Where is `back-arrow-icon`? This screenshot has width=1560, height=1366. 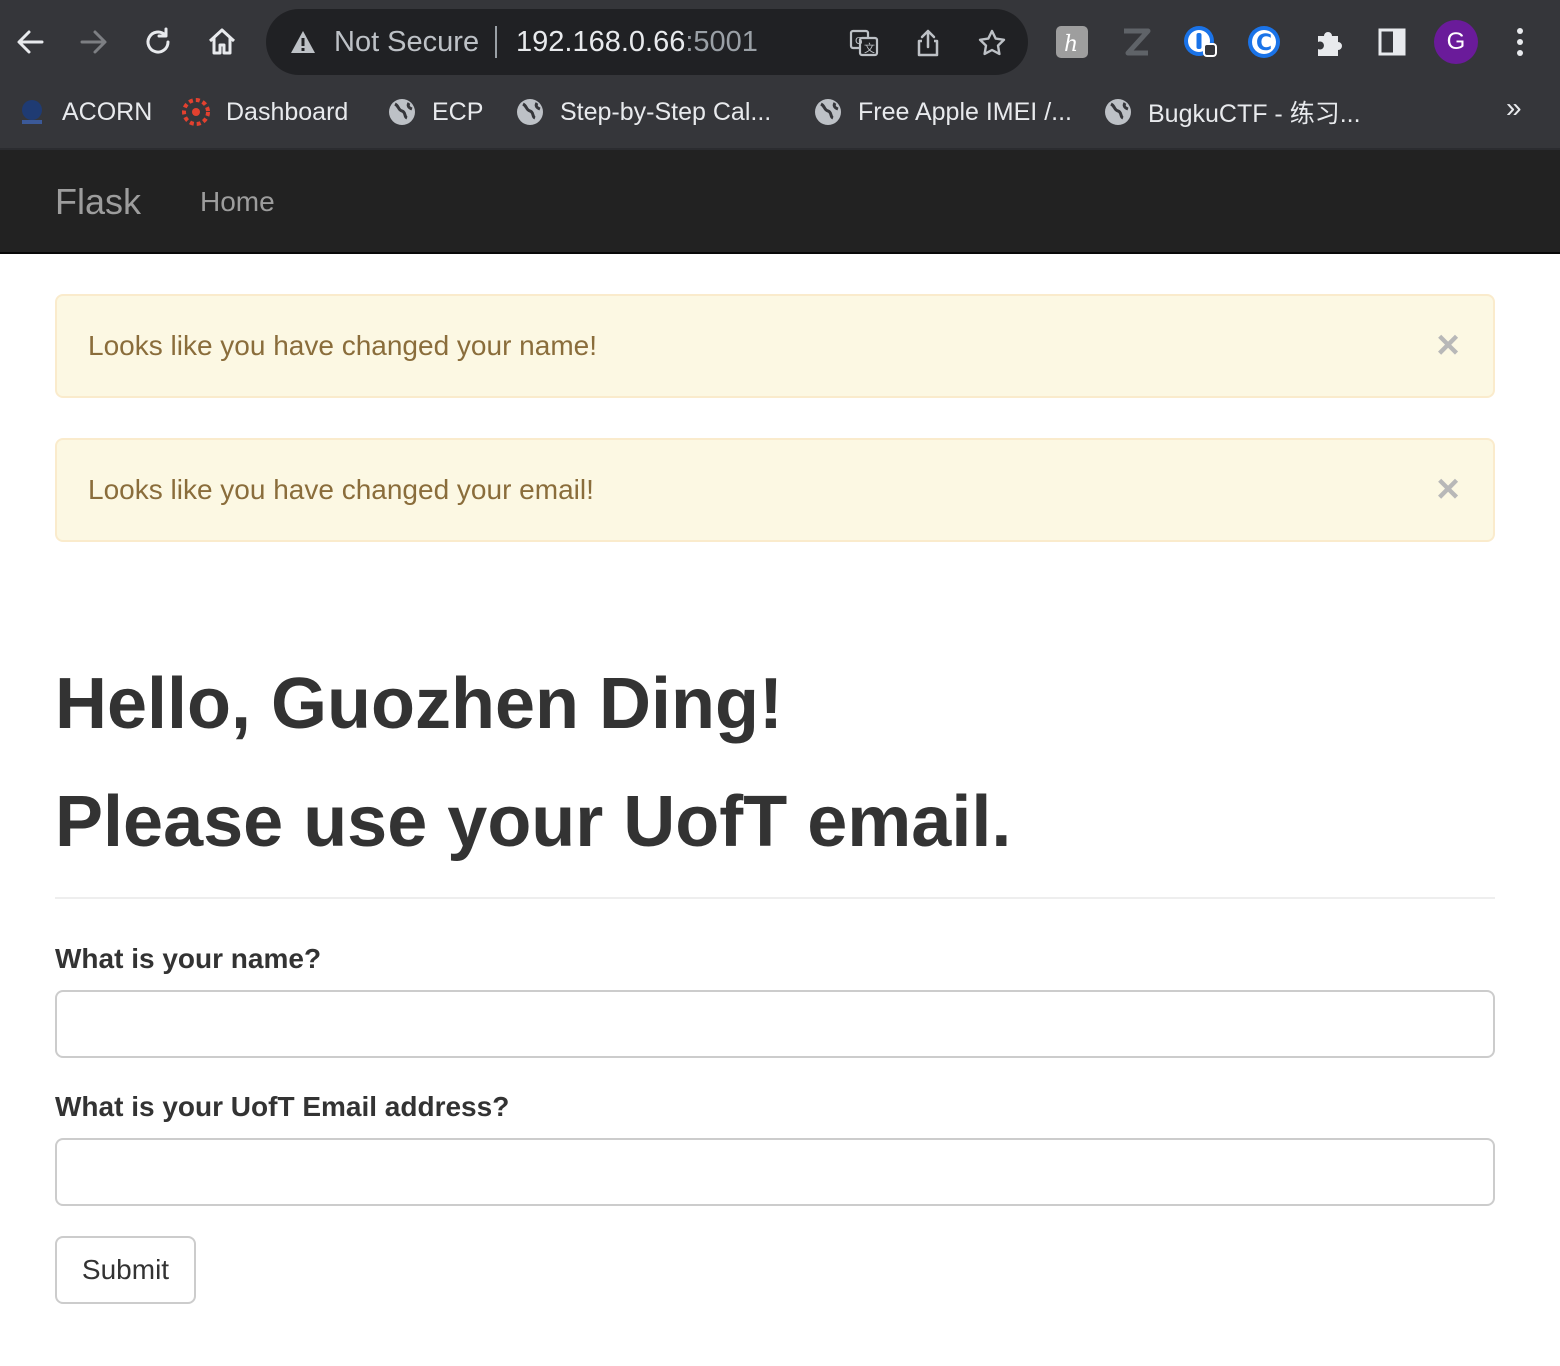 back-arrow-icon is located at coordinates (30, 42).